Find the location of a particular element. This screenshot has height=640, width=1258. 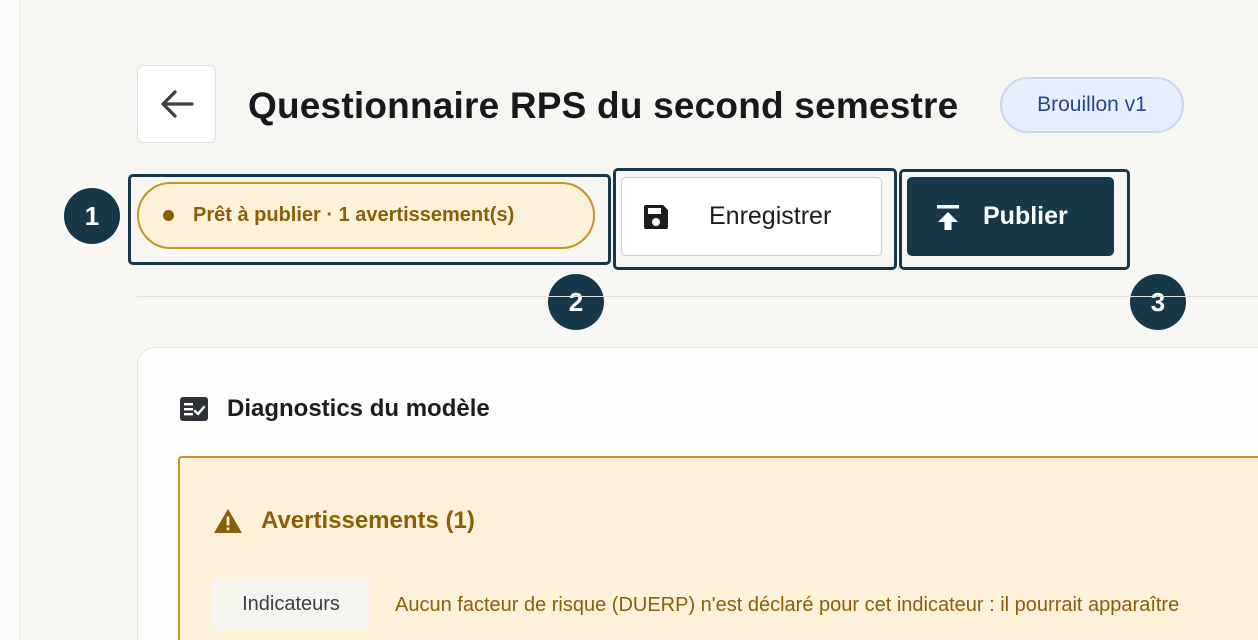

warnings-header: Avertissements (1) is located at coordinates (344, 521).